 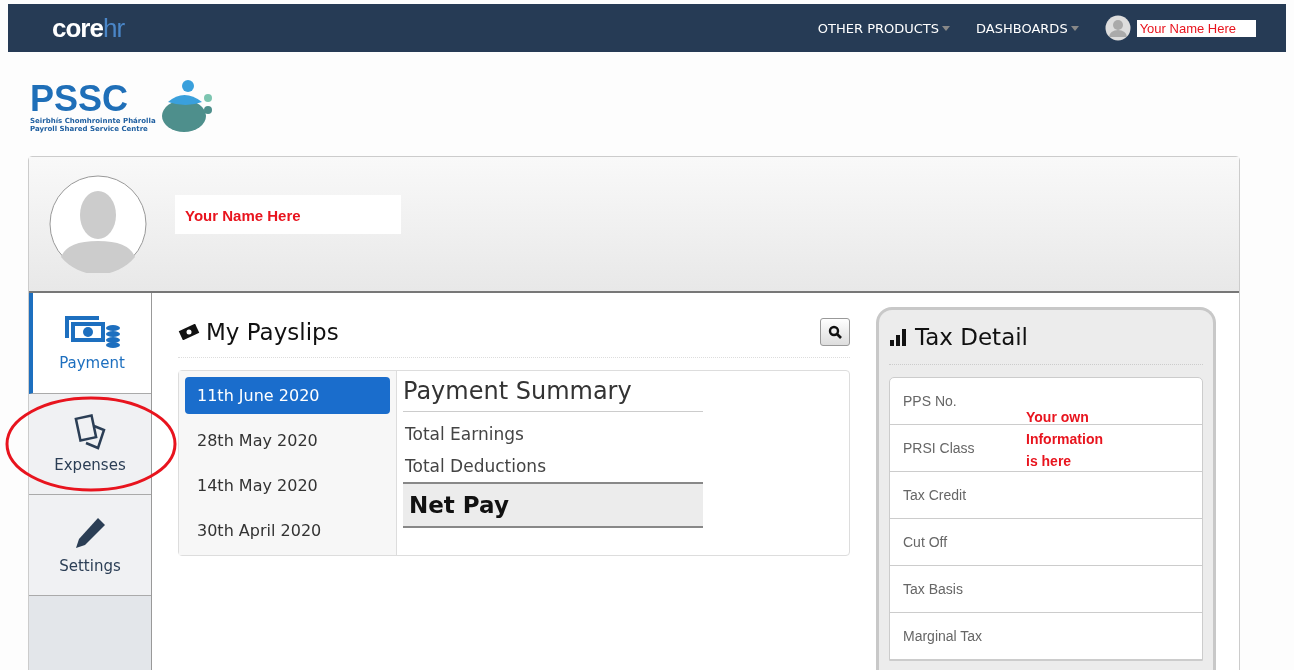 I want to click on payslip-date-item: 11th June 2020, so click(x=287, y=395).